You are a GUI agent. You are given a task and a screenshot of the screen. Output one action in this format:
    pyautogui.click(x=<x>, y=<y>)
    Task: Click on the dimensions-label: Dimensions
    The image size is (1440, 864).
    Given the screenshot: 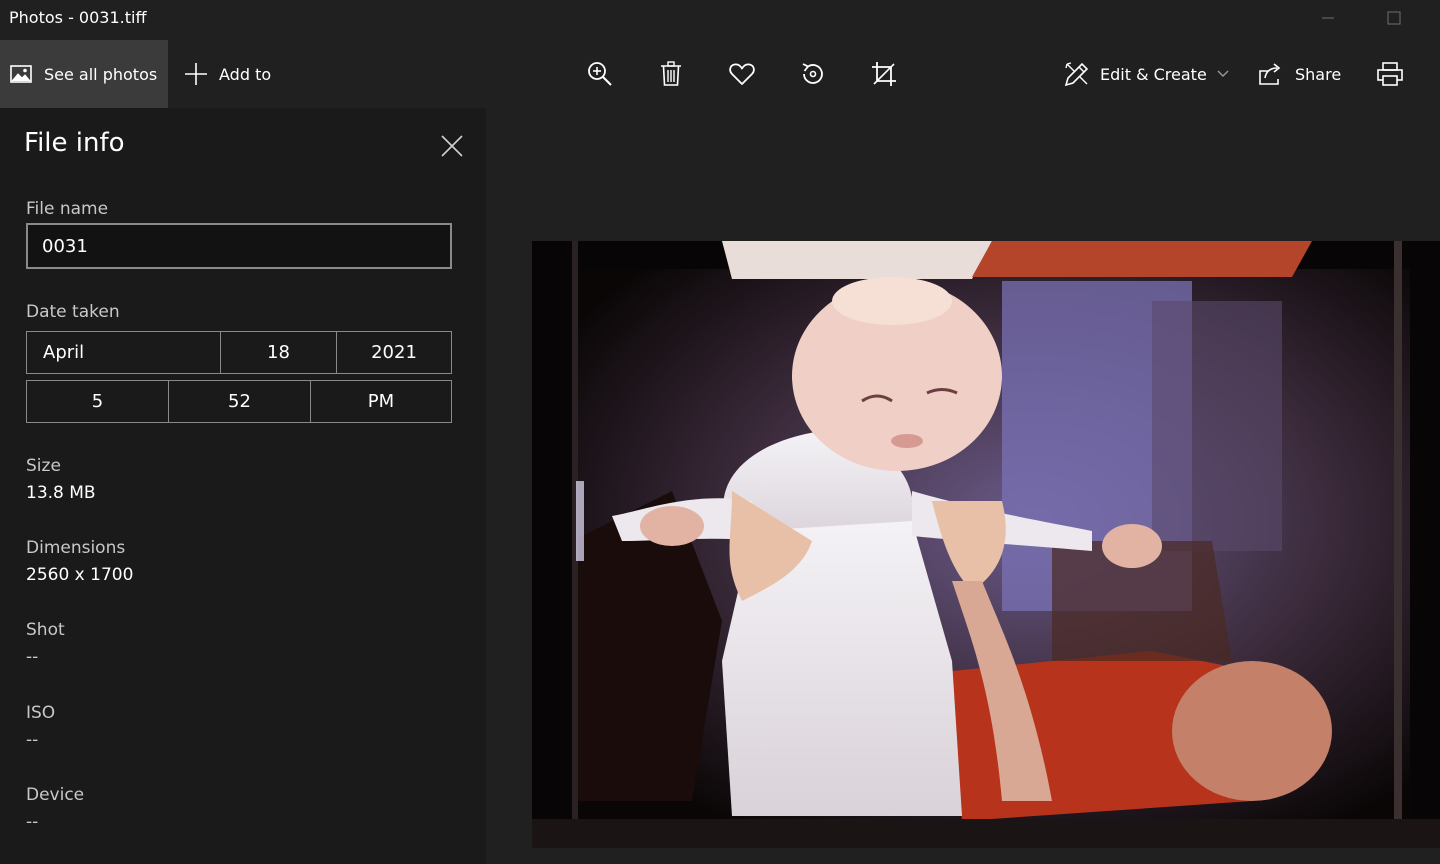 What is the action you would take?
    pyautogui.click(x=76, y=548)
    